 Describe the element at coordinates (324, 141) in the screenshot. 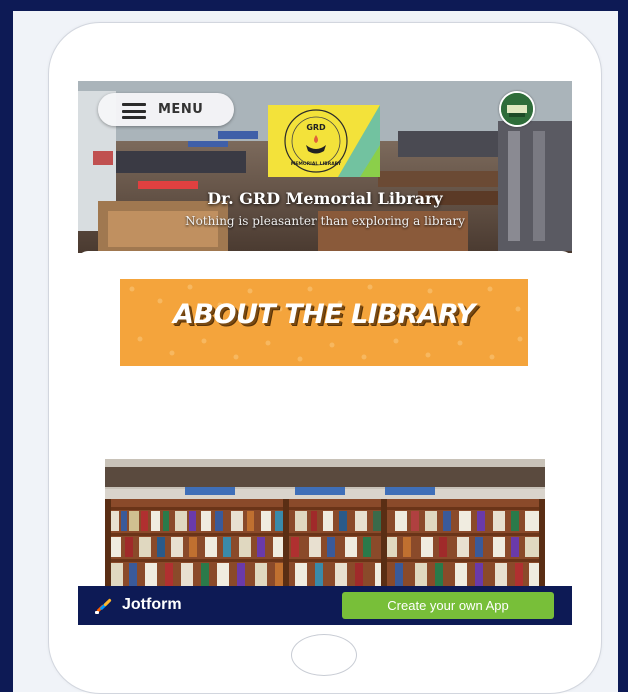

I see `library-logo-icon: GRD MEMORIAL LIBRARY` at that location.